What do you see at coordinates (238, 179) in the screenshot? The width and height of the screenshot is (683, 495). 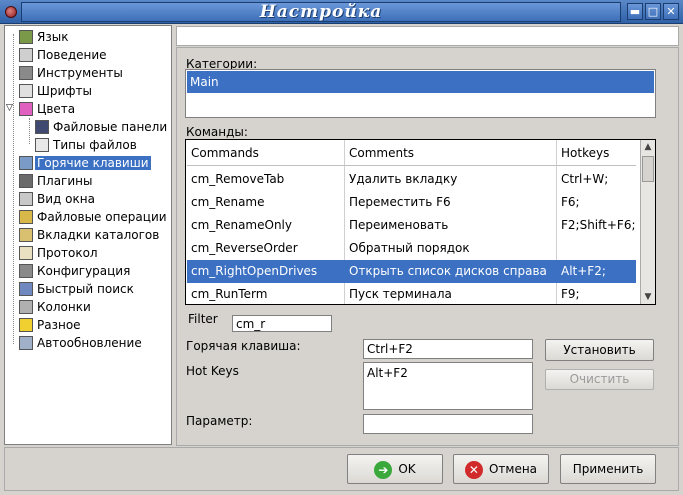 I see `command-cell: cm_RemoveTab` at bounding box center [238, 179].